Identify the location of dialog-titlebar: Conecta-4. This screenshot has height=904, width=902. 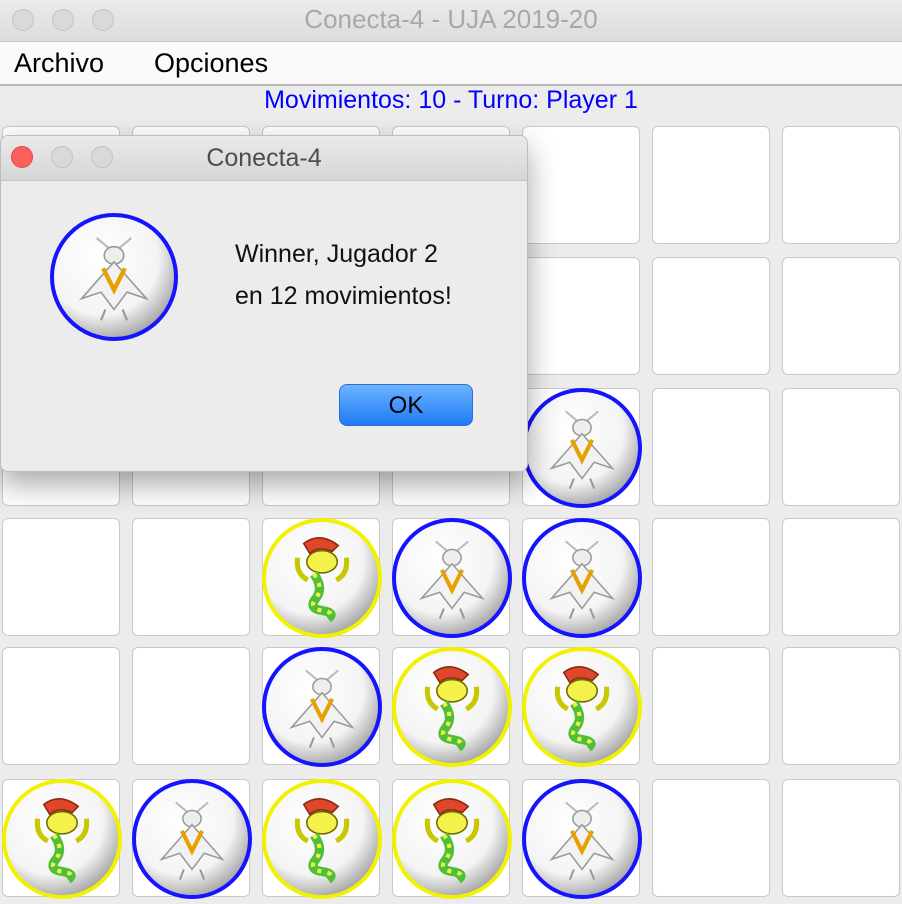
(264, 158).